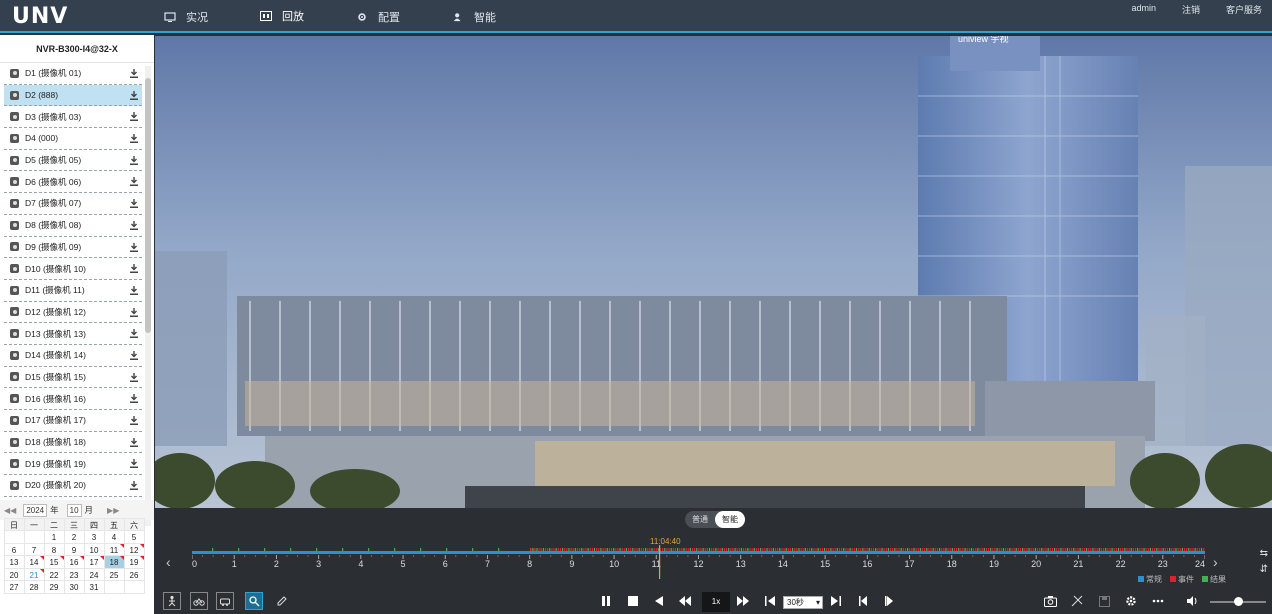 Image resolution: width=1272 pixels, height=614 pixels. Describe the element at coordinates (172, 601) in the screenshot. I see `person-filter-icon` at that location.